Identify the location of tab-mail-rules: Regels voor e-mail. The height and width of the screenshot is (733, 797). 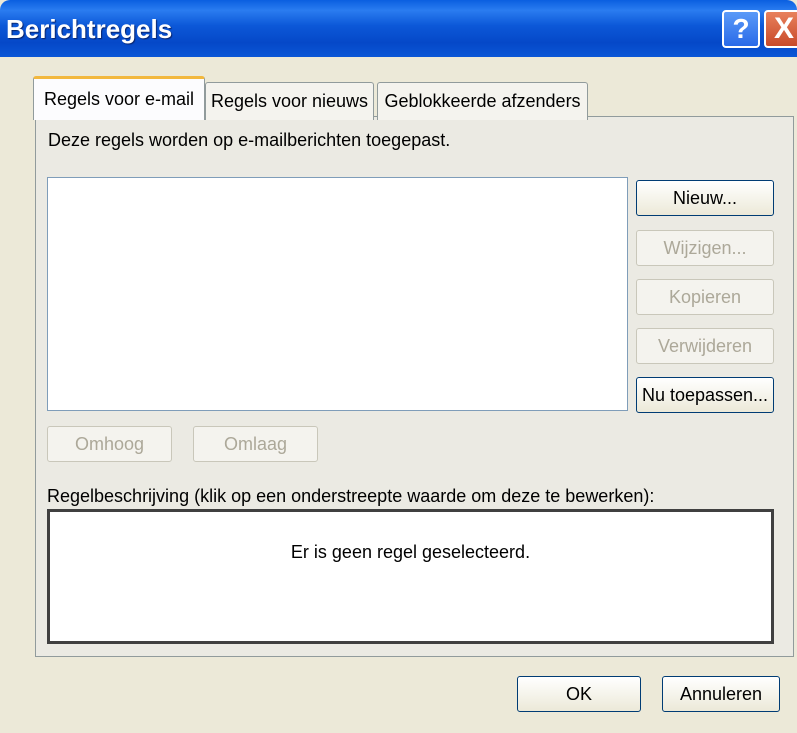
(119, 98).